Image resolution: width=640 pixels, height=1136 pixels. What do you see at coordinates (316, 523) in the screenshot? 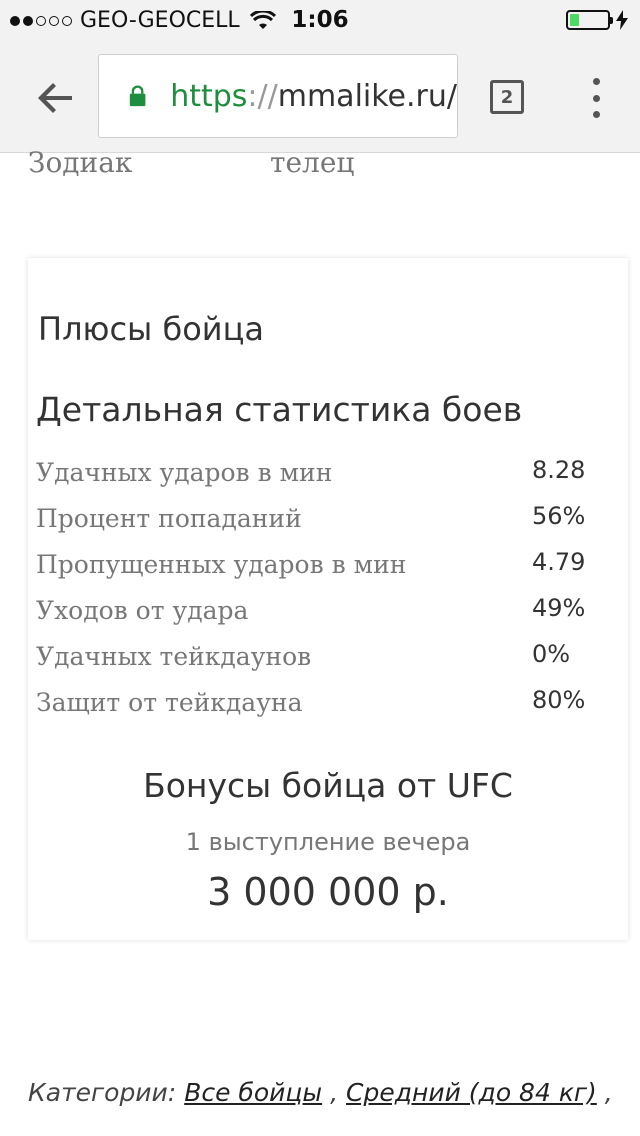
I see `stat-row: Процент попаданий 56%` at bounding box center [316, 523].